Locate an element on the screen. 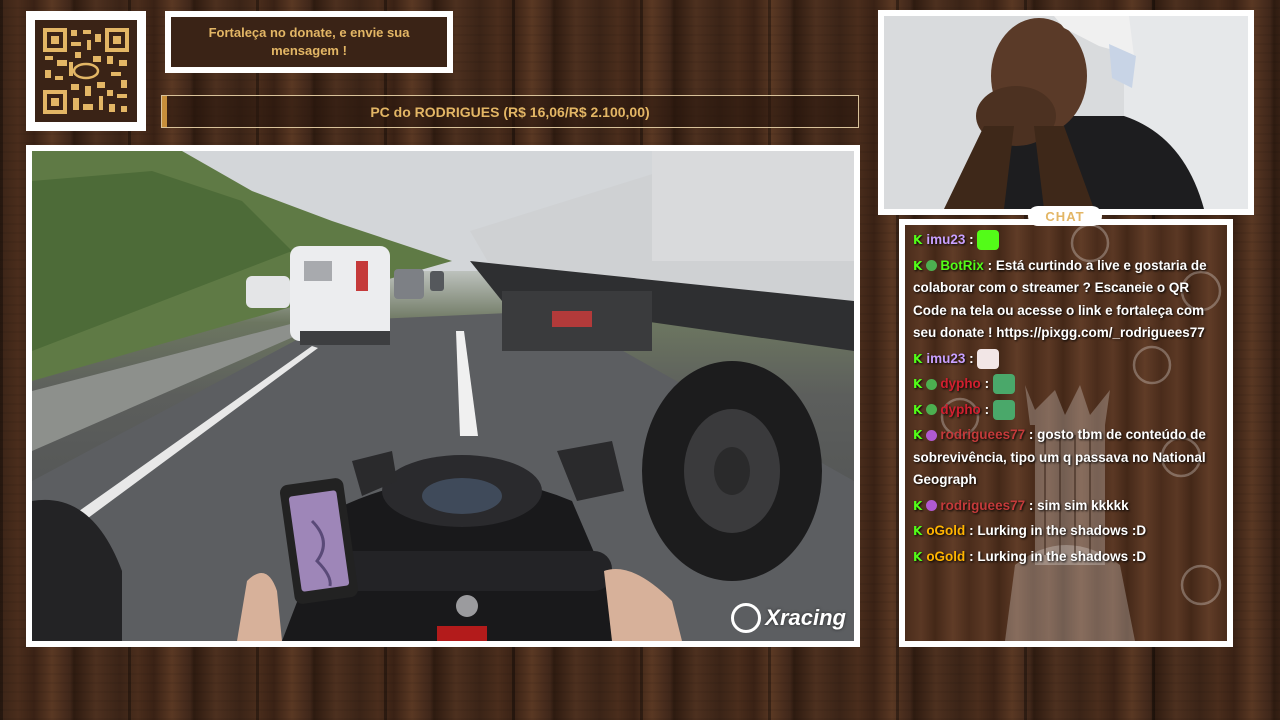 This screenshot has width=1280, height=720. helmet-logo-icon is located at coordinates (746, 618).